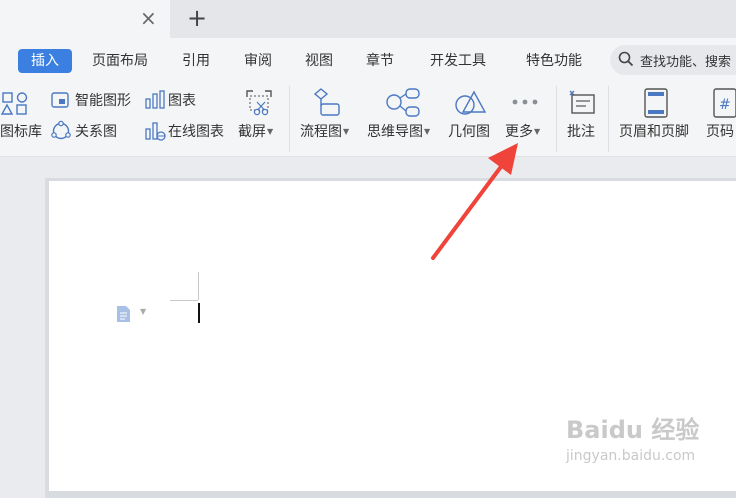 This screenshot has width=736, height=498. I want to click on baidu-watermark-logo: Baidu 经验, so click(633, 430).